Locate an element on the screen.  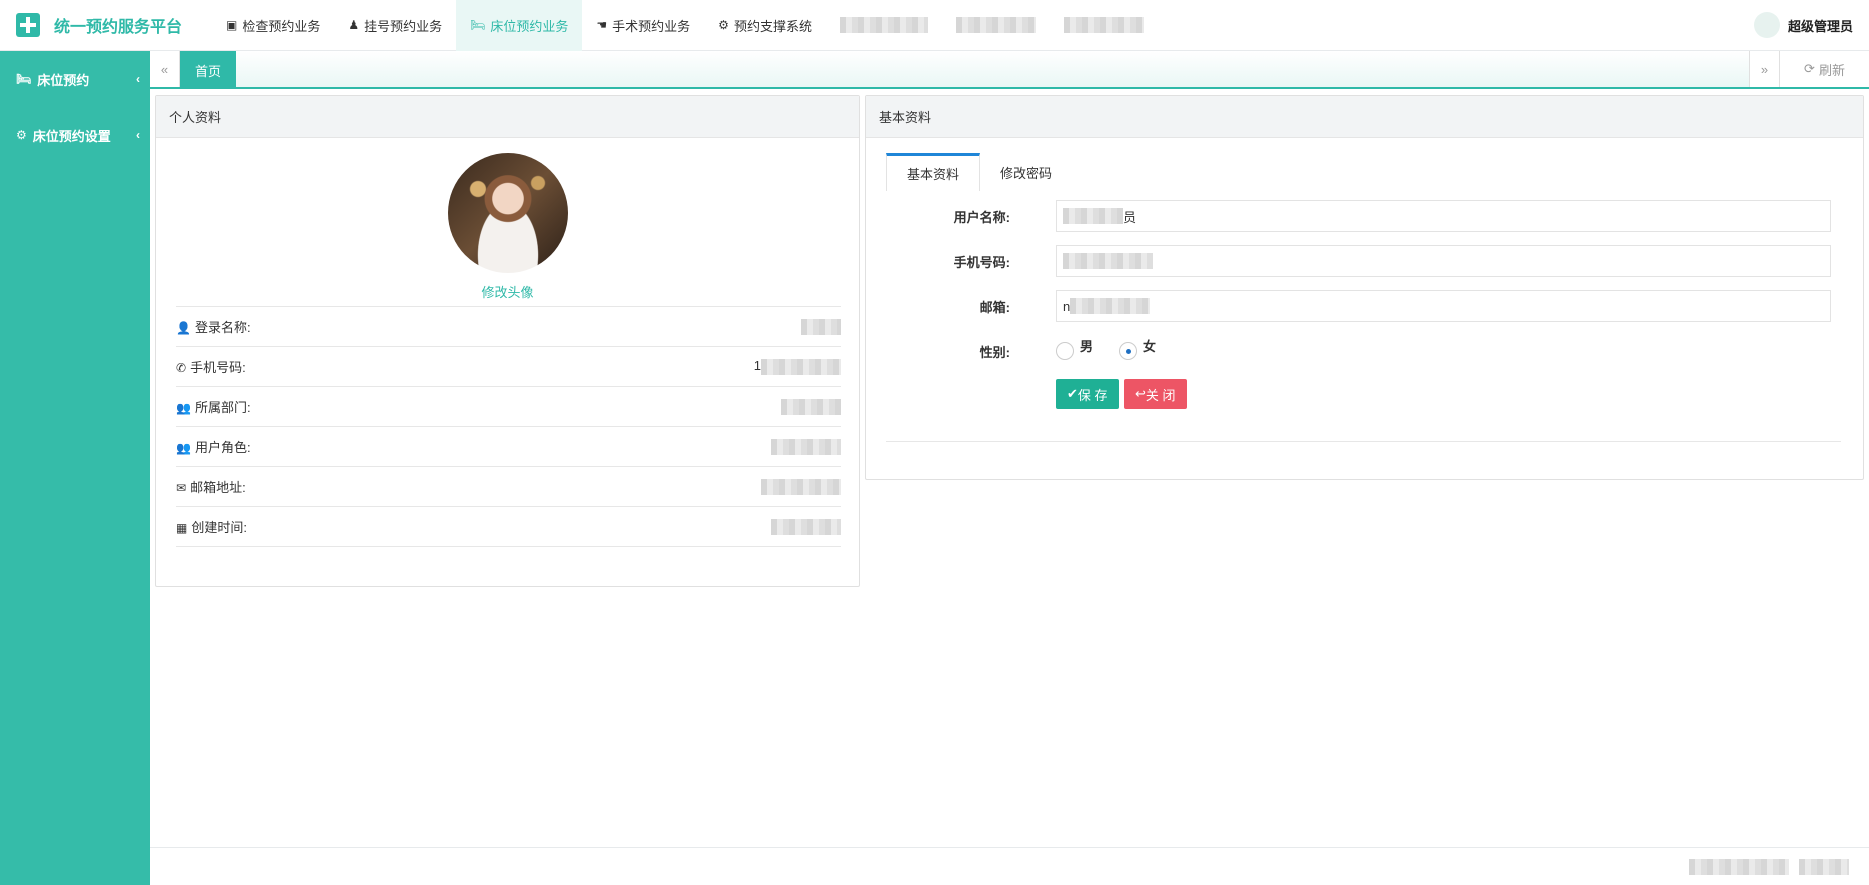
edit-avatar-link: 修改头像 is located at coordinates (507, 291).